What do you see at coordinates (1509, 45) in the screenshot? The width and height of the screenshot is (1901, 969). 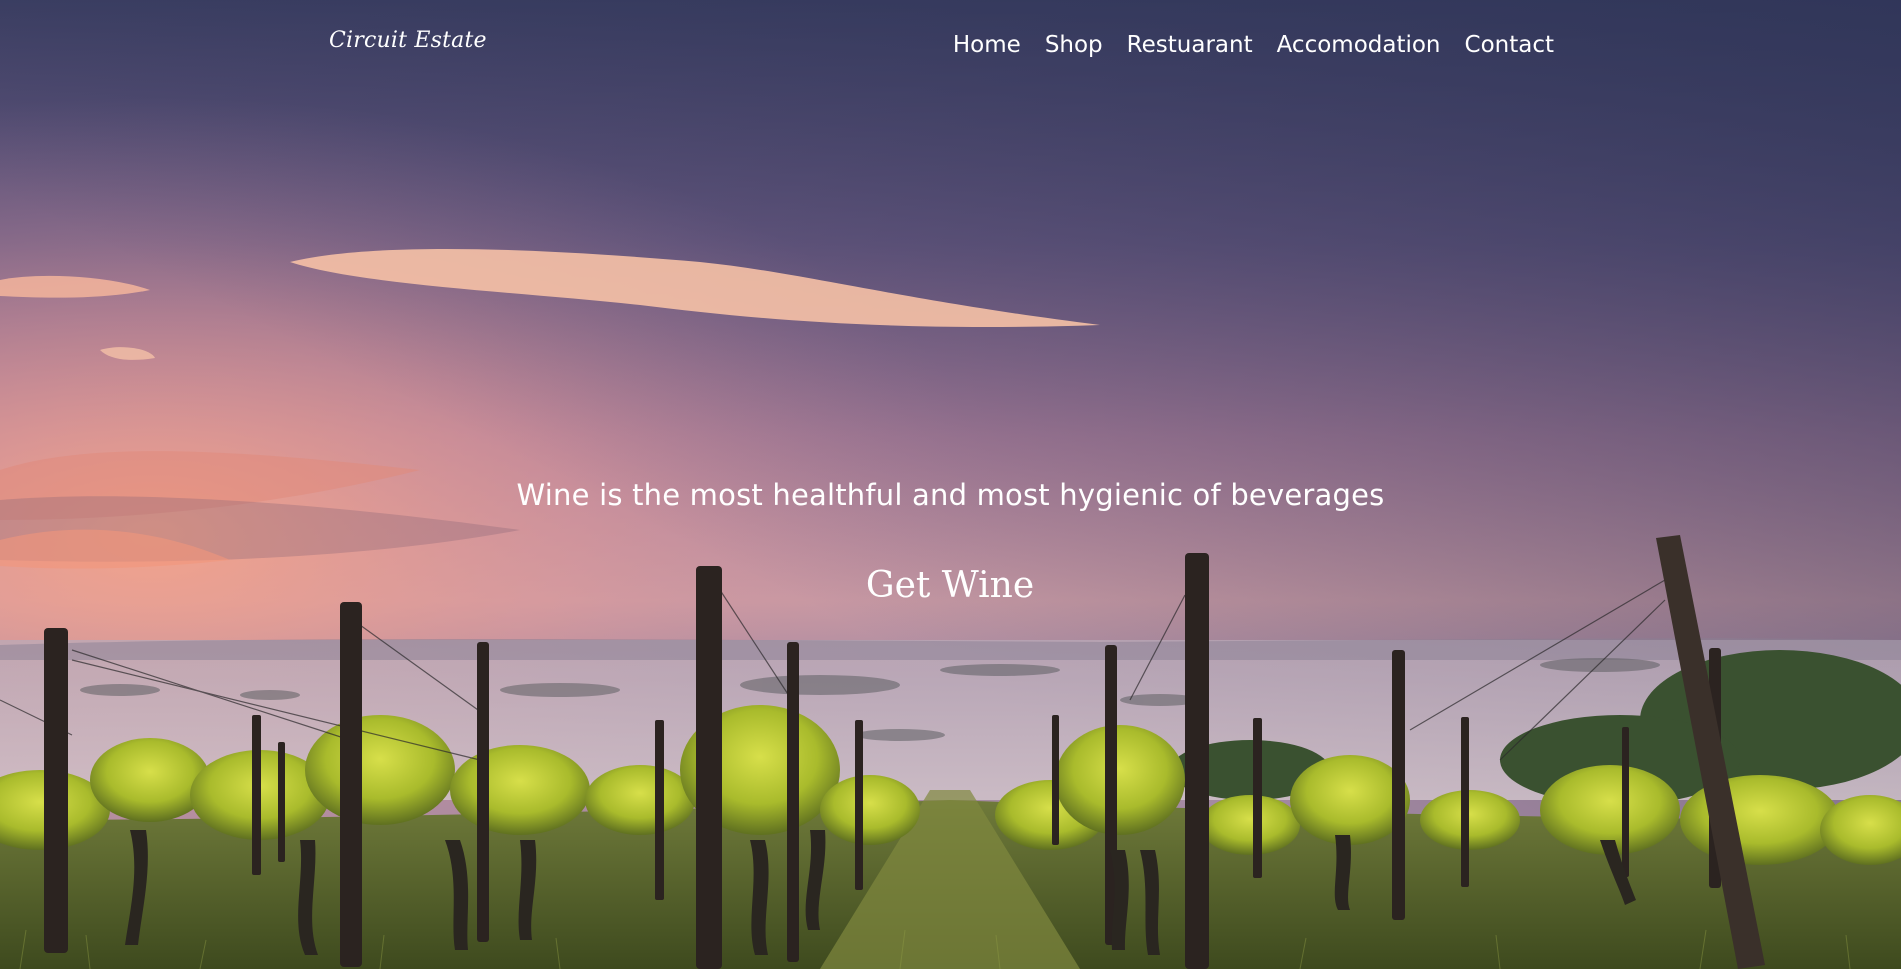 I see `nav-contact-link: Contact` at bounding box center [1509, 45].